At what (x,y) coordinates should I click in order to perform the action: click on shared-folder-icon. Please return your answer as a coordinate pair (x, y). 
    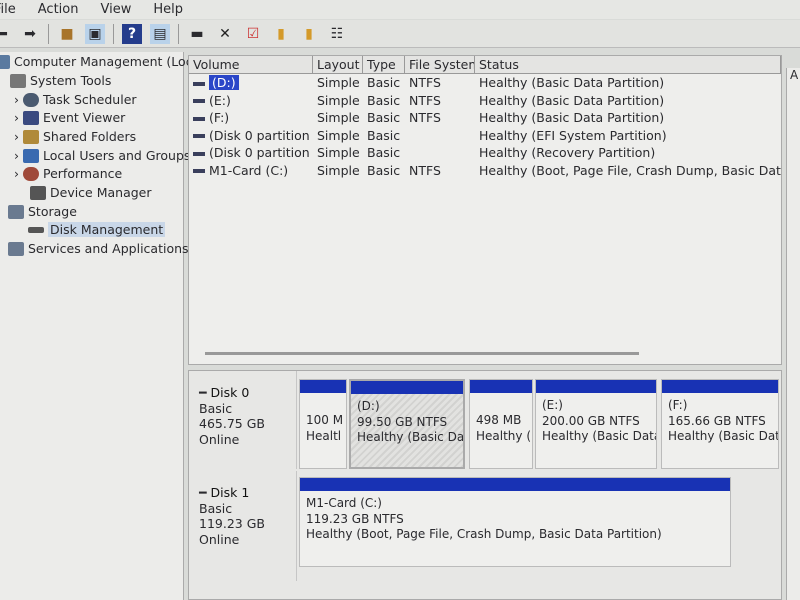
    Looking at the image, I should click on (31, 136).